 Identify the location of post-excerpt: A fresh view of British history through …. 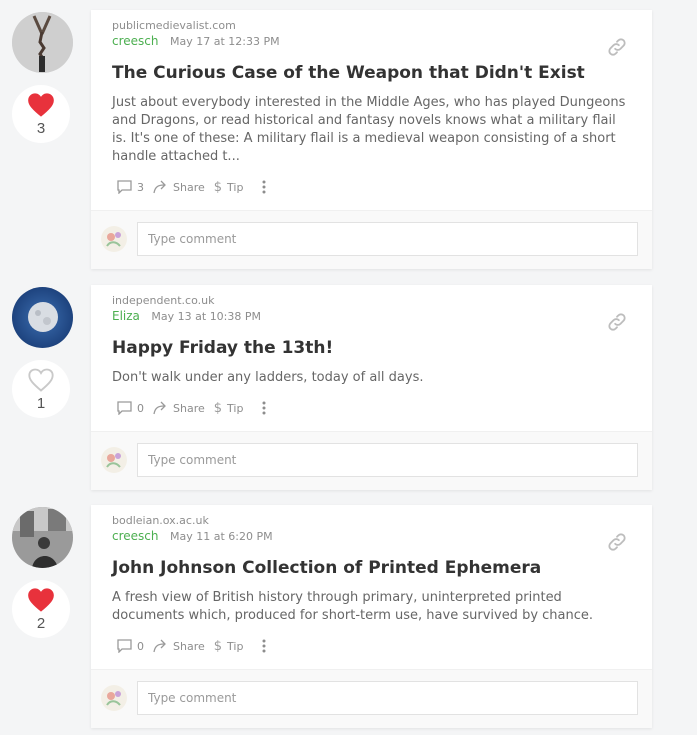
(353, 606).